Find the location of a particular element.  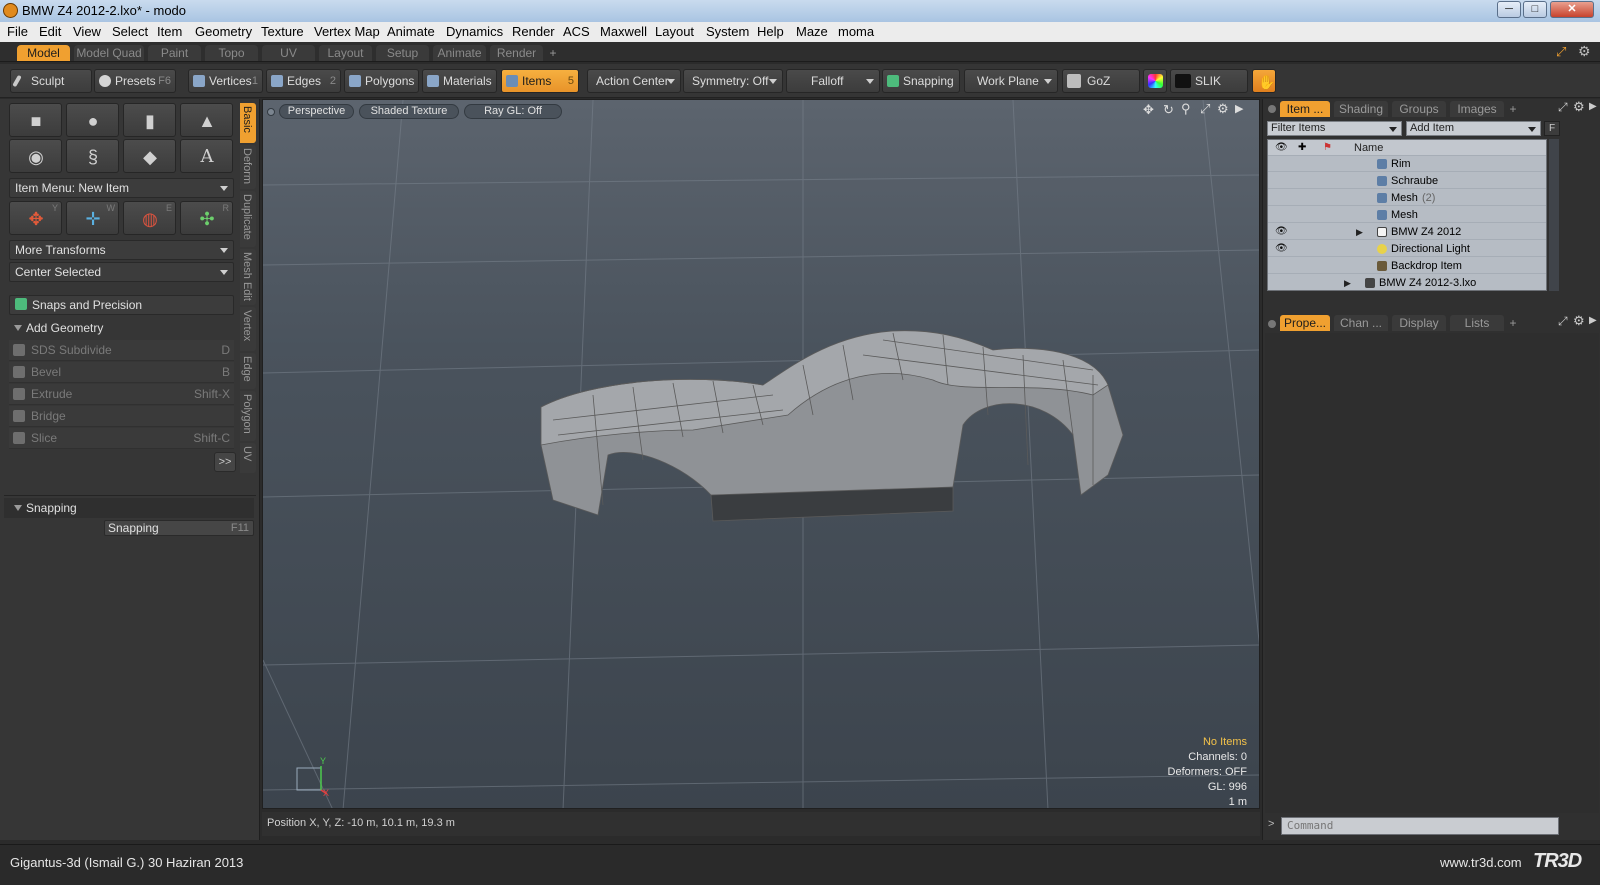

rotate-tool-button: ◍ E is located at coordinates (149, 218).